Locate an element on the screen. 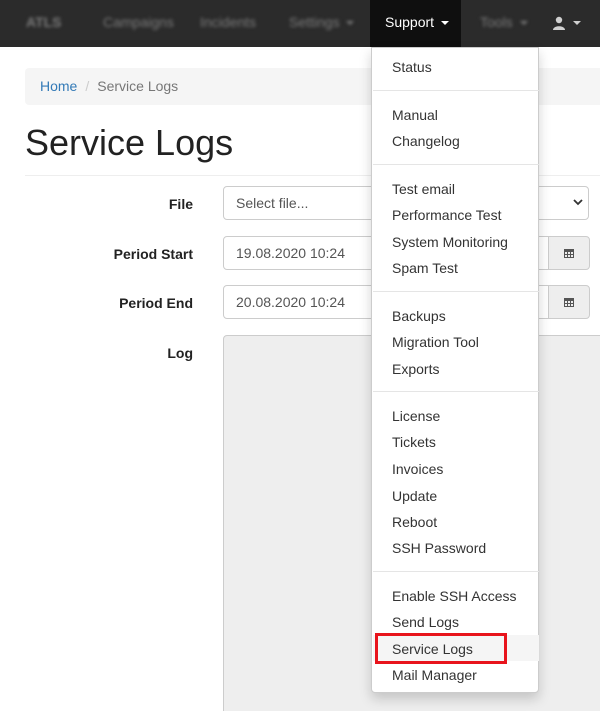 The image size is (600, 711). page-title: Service Logs is located at coordinates (129, 142).